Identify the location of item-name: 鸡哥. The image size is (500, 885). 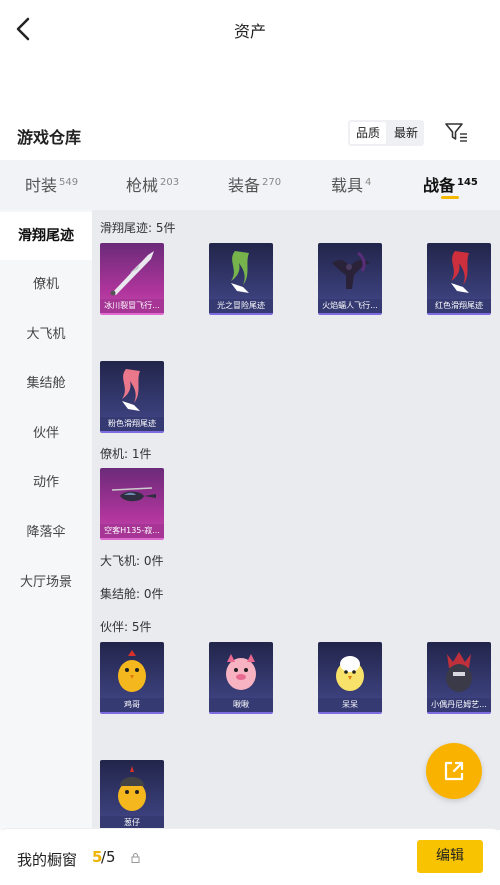
(132, 705).